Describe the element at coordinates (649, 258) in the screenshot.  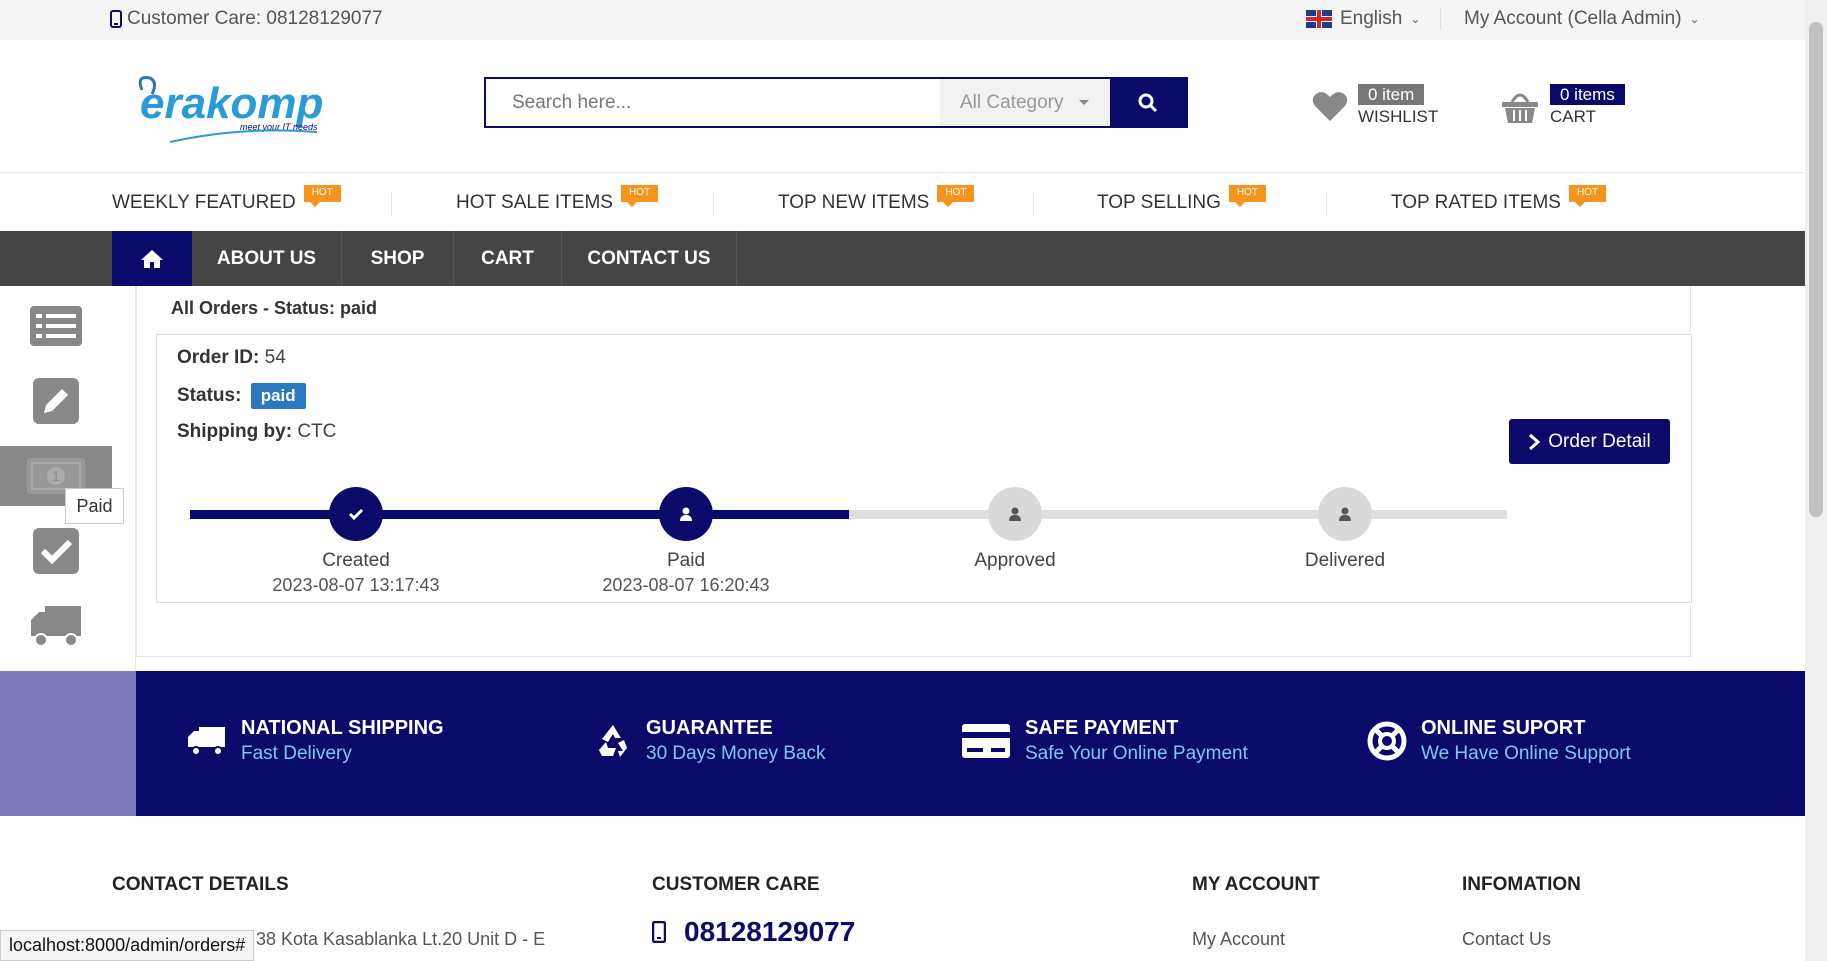
I see `nav-contact-us: CONTACT US` at that location.